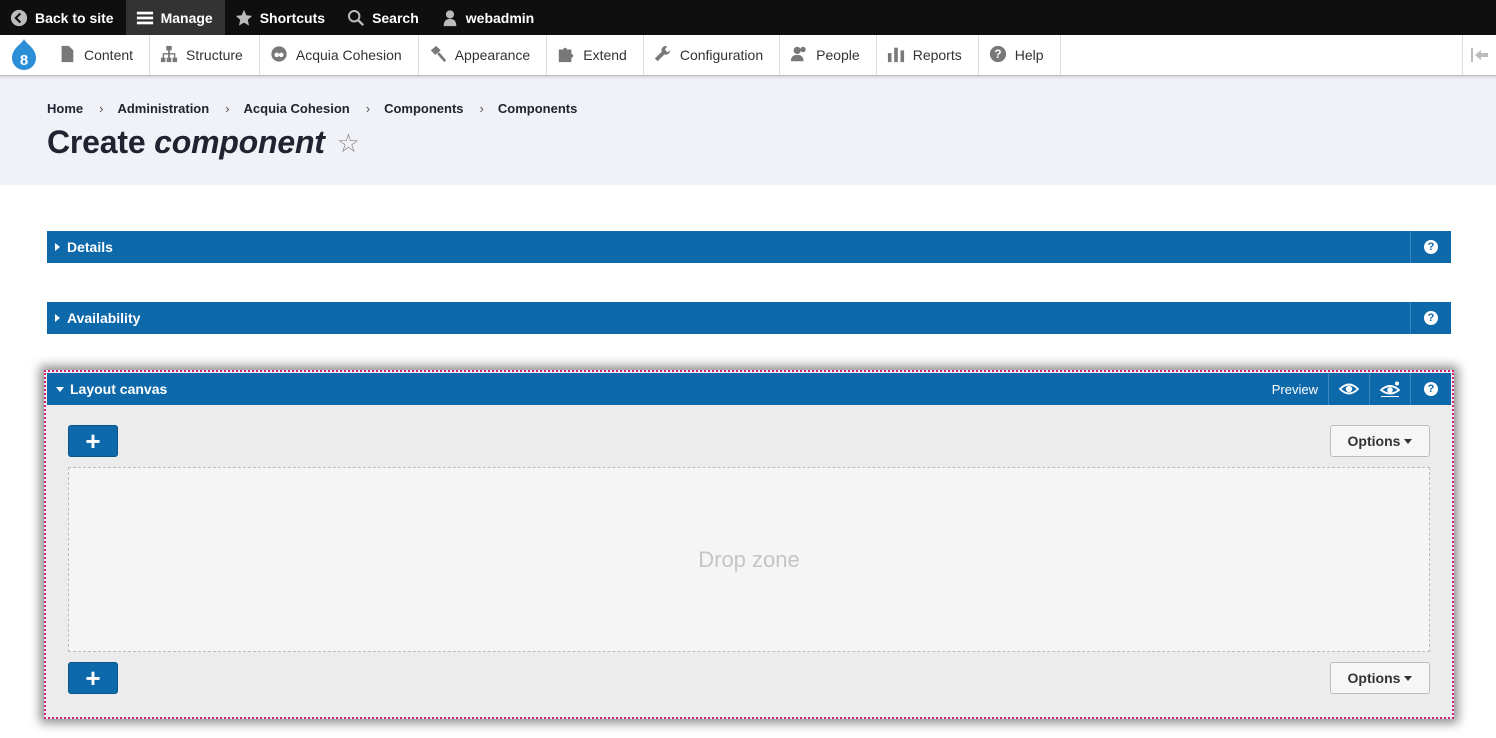 The width and height of the screenshot is (1496, 738). Describe the element at coordinates (663, 55) in the screenshot. I see `wrench-icon` at that location.